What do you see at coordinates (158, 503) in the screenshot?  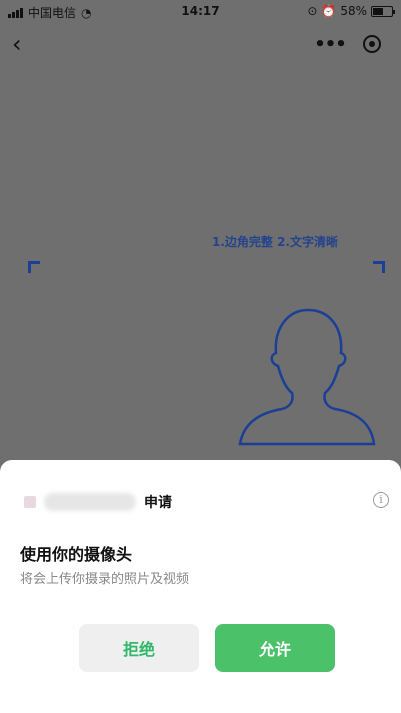 I see `request-label: 申请` at bounding box center [158, 503].